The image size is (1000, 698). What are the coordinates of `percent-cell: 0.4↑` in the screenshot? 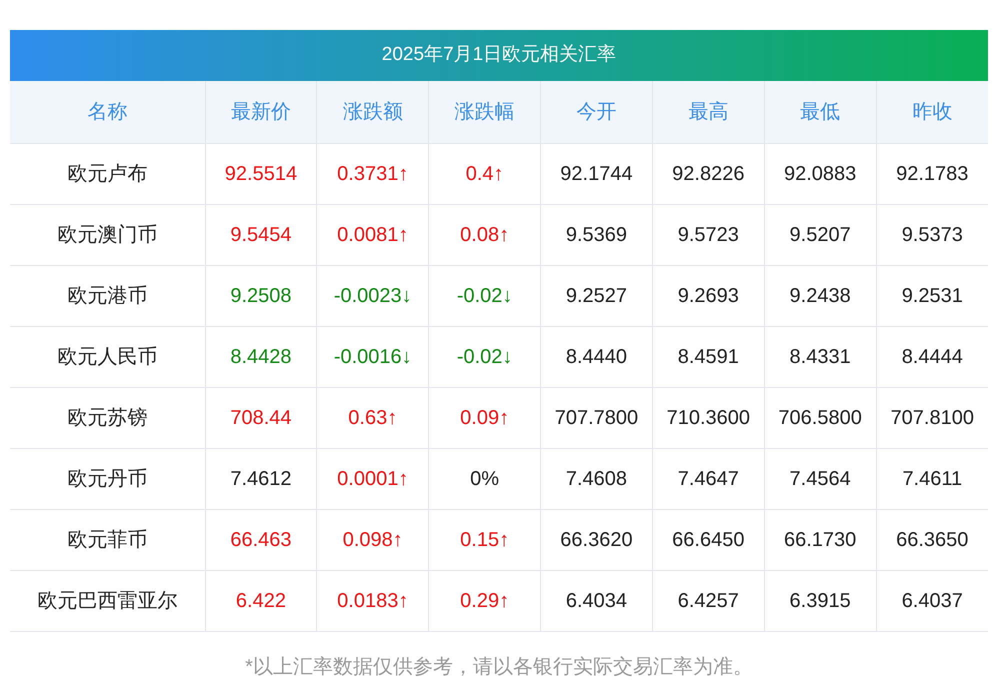 It's located at (484, 173).